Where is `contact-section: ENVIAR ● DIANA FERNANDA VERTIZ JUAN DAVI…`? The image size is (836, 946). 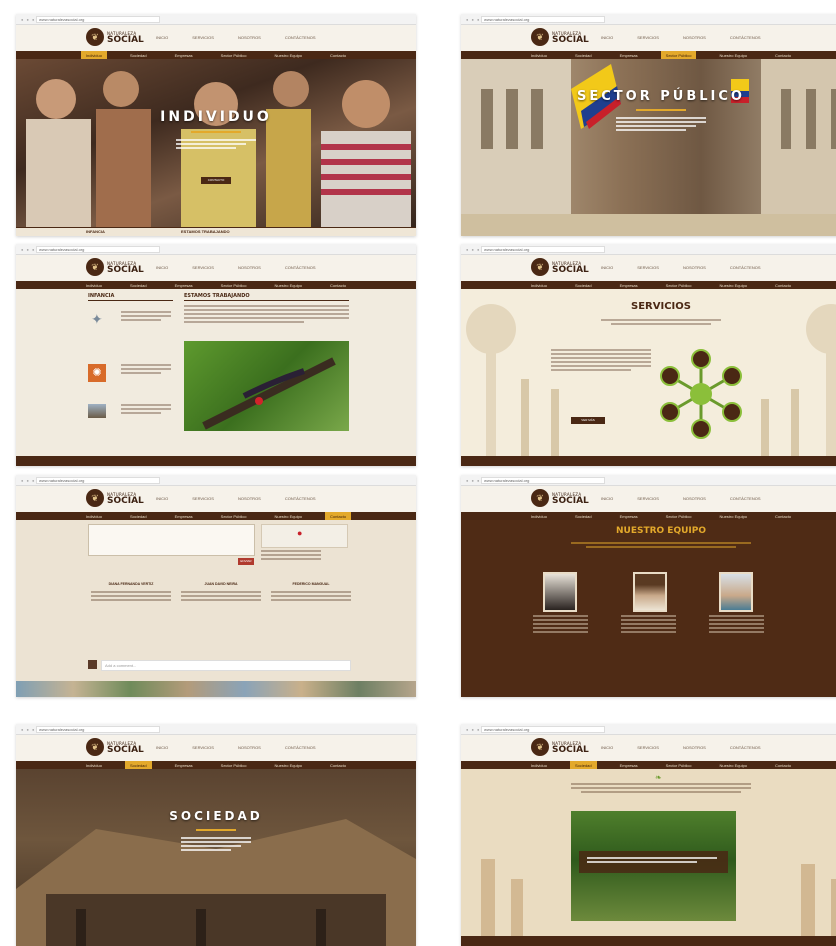 contact-section: ENVIAR ● DIANA FERNANDA VERTIZ JUAN DAVI… is located at coordinates (216, 608).